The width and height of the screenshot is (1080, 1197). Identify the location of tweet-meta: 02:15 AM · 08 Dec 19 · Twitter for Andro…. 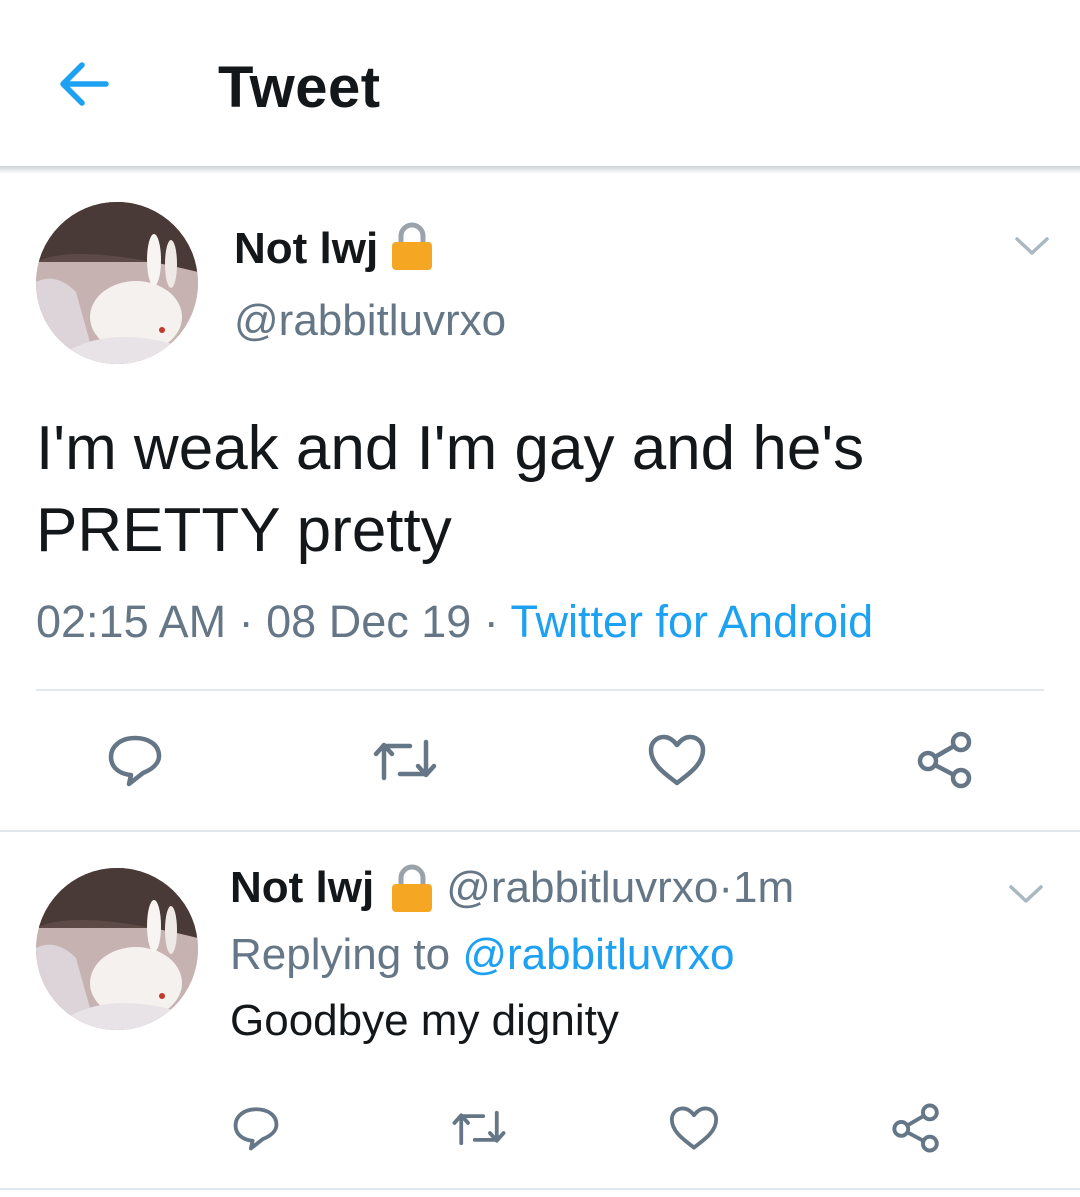
(454, 622).